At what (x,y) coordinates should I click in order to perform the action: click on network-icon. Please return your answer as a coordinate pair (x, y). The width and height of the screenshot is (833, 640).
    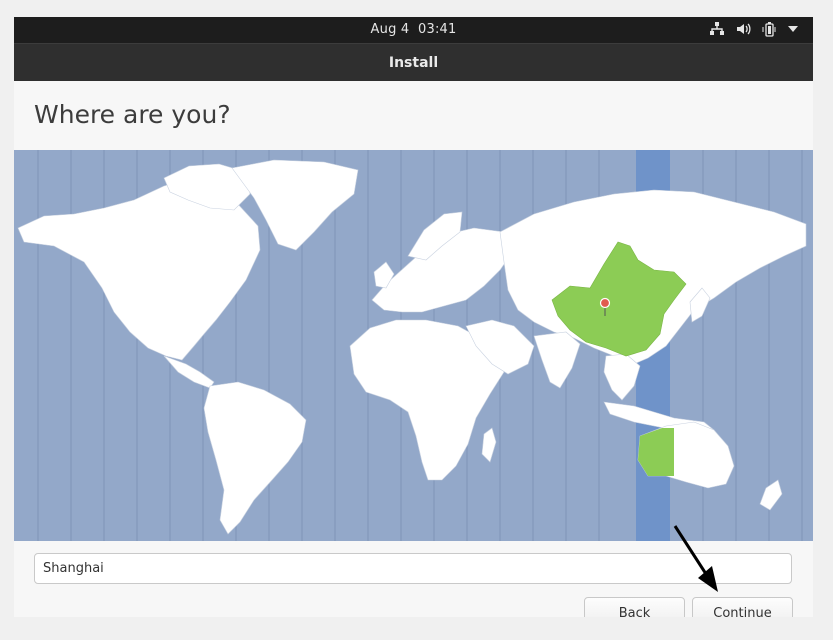
    Looking at the image, I should click on (717, 29).